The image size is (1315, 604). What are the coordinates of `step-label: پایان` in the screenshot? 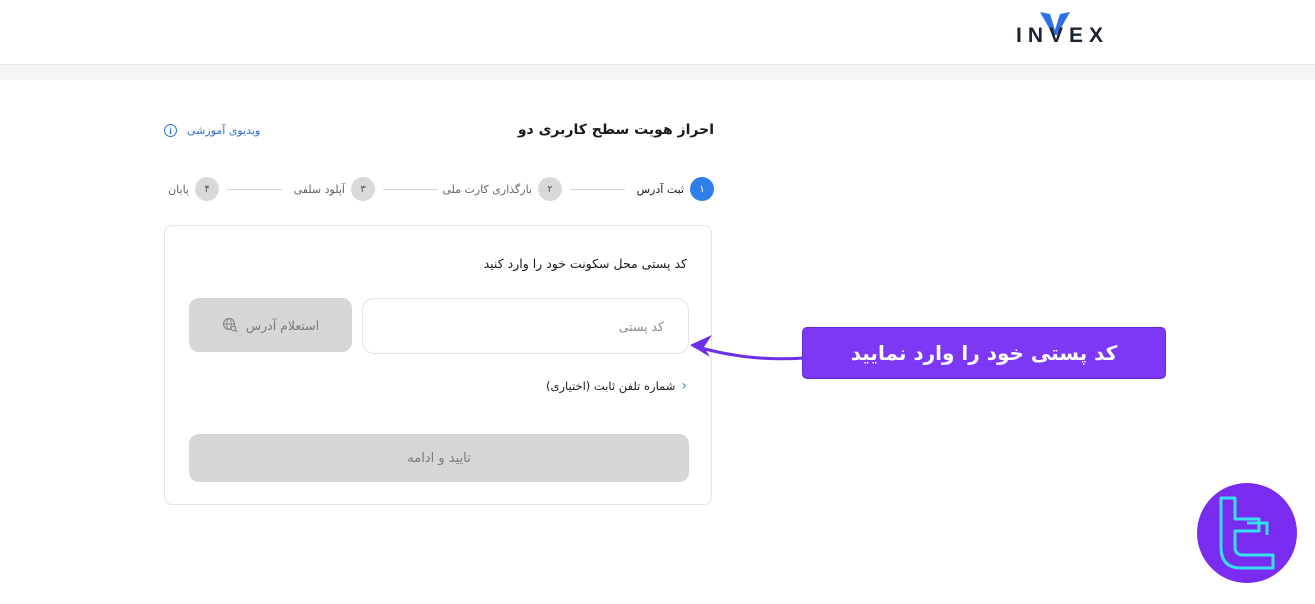 It's located at (178, 189).